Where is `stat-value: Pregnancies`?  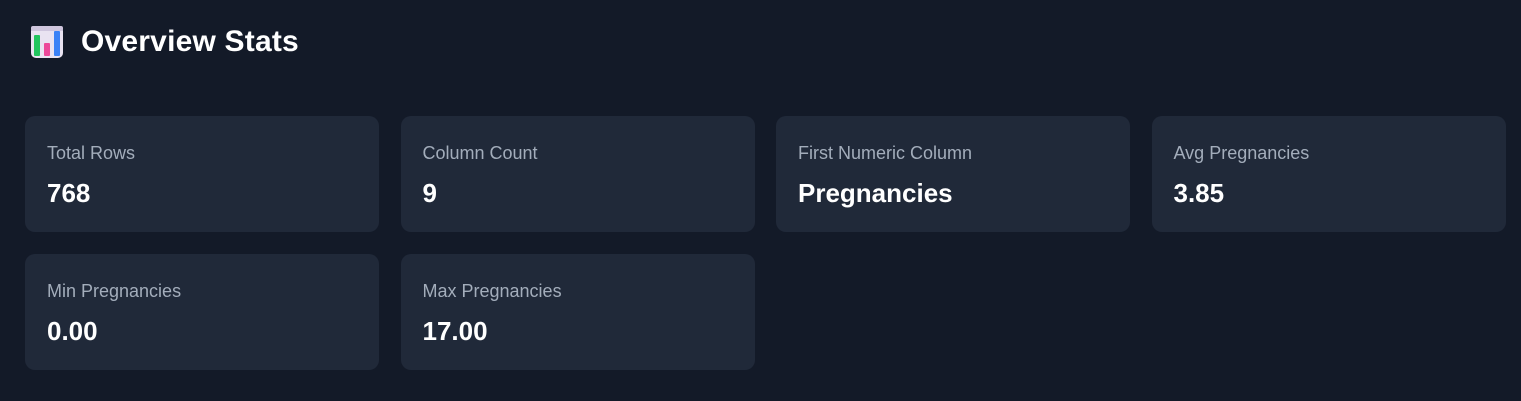 stat-value: Pregnancies is located at coordinates (875, 193).